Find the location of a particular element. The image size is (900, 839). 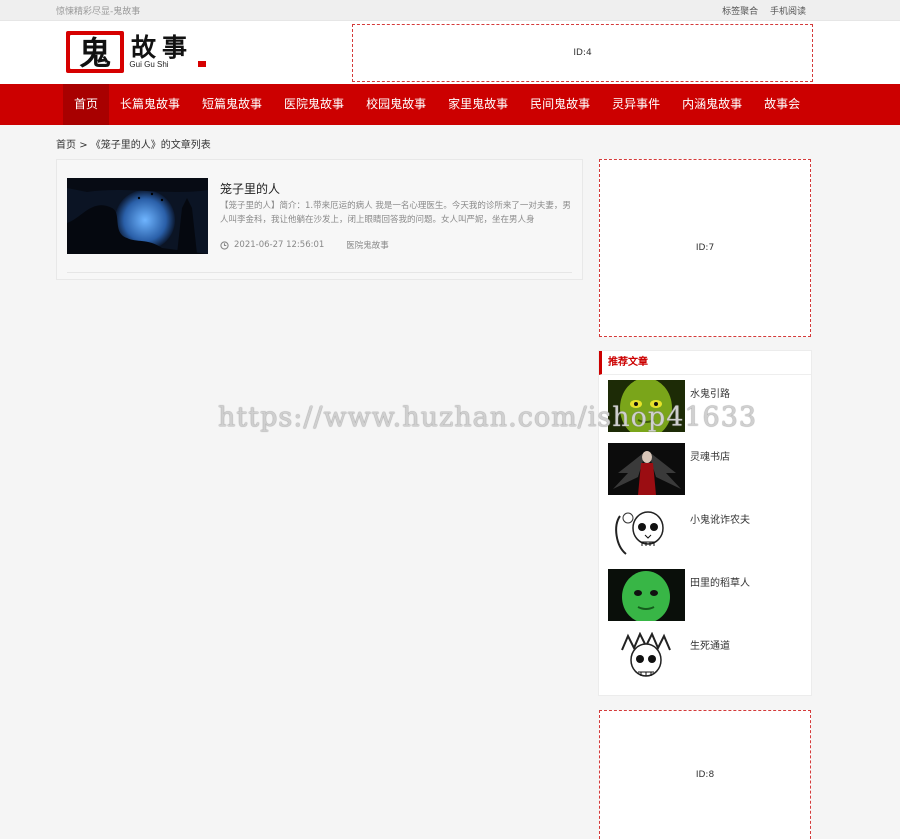

site-logo: 鬼 故事 Gui Gu Shi is located at coordinates (141, 52).